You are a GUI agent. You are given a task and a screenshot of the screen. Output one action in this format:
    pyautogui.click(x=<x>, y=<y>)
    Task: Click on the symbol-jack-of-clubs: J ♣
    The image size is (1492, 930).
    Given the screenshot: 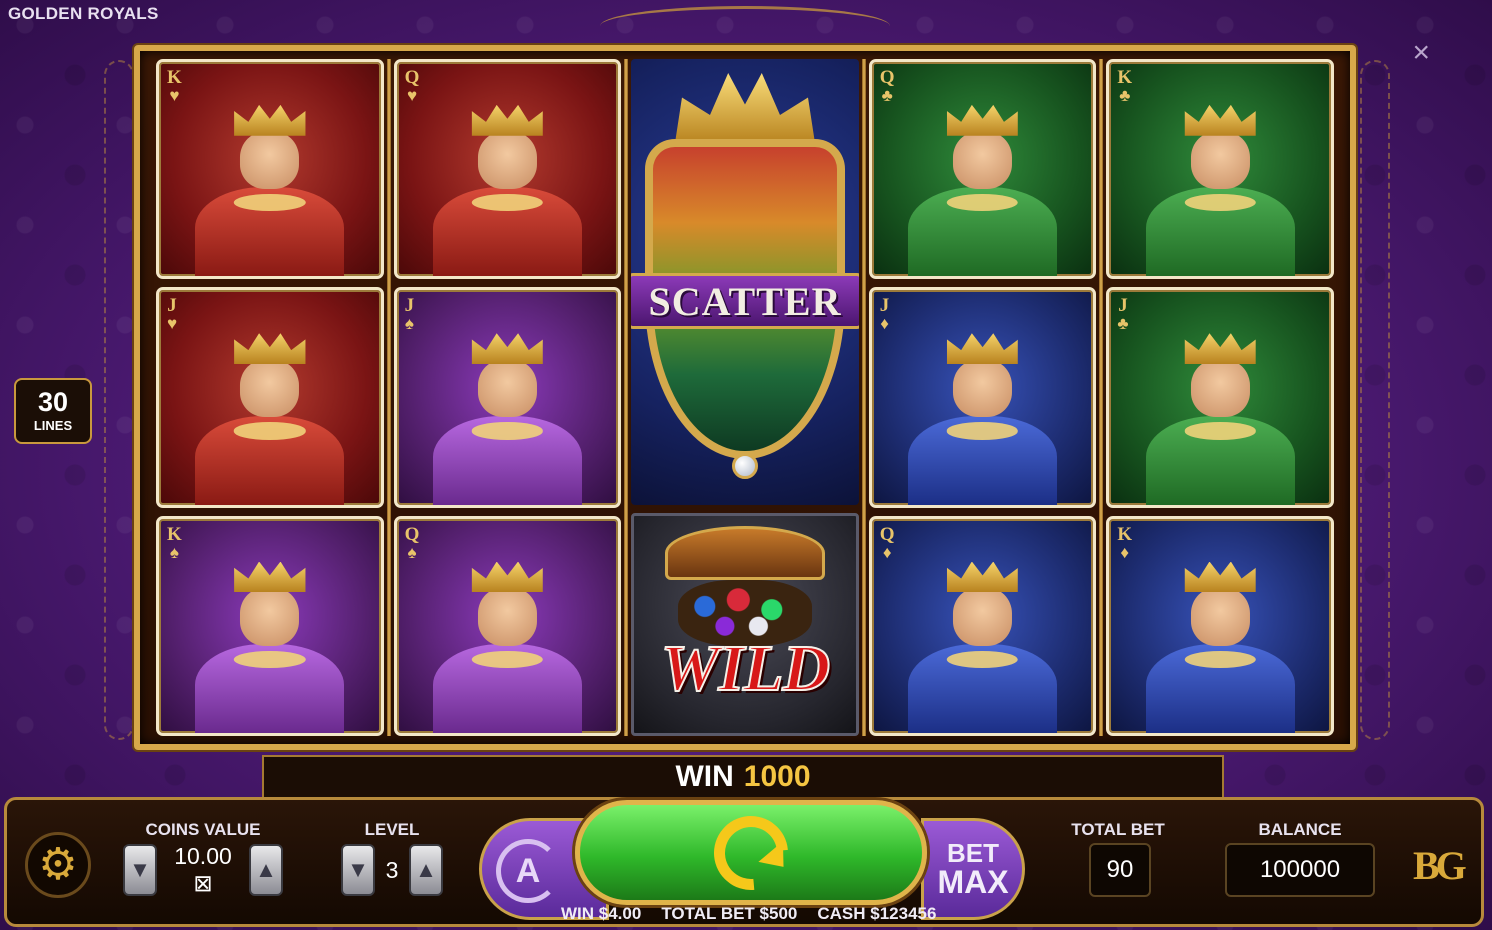 What is the action you would take?
    pyautogui.click(x=1220, y=397)
    